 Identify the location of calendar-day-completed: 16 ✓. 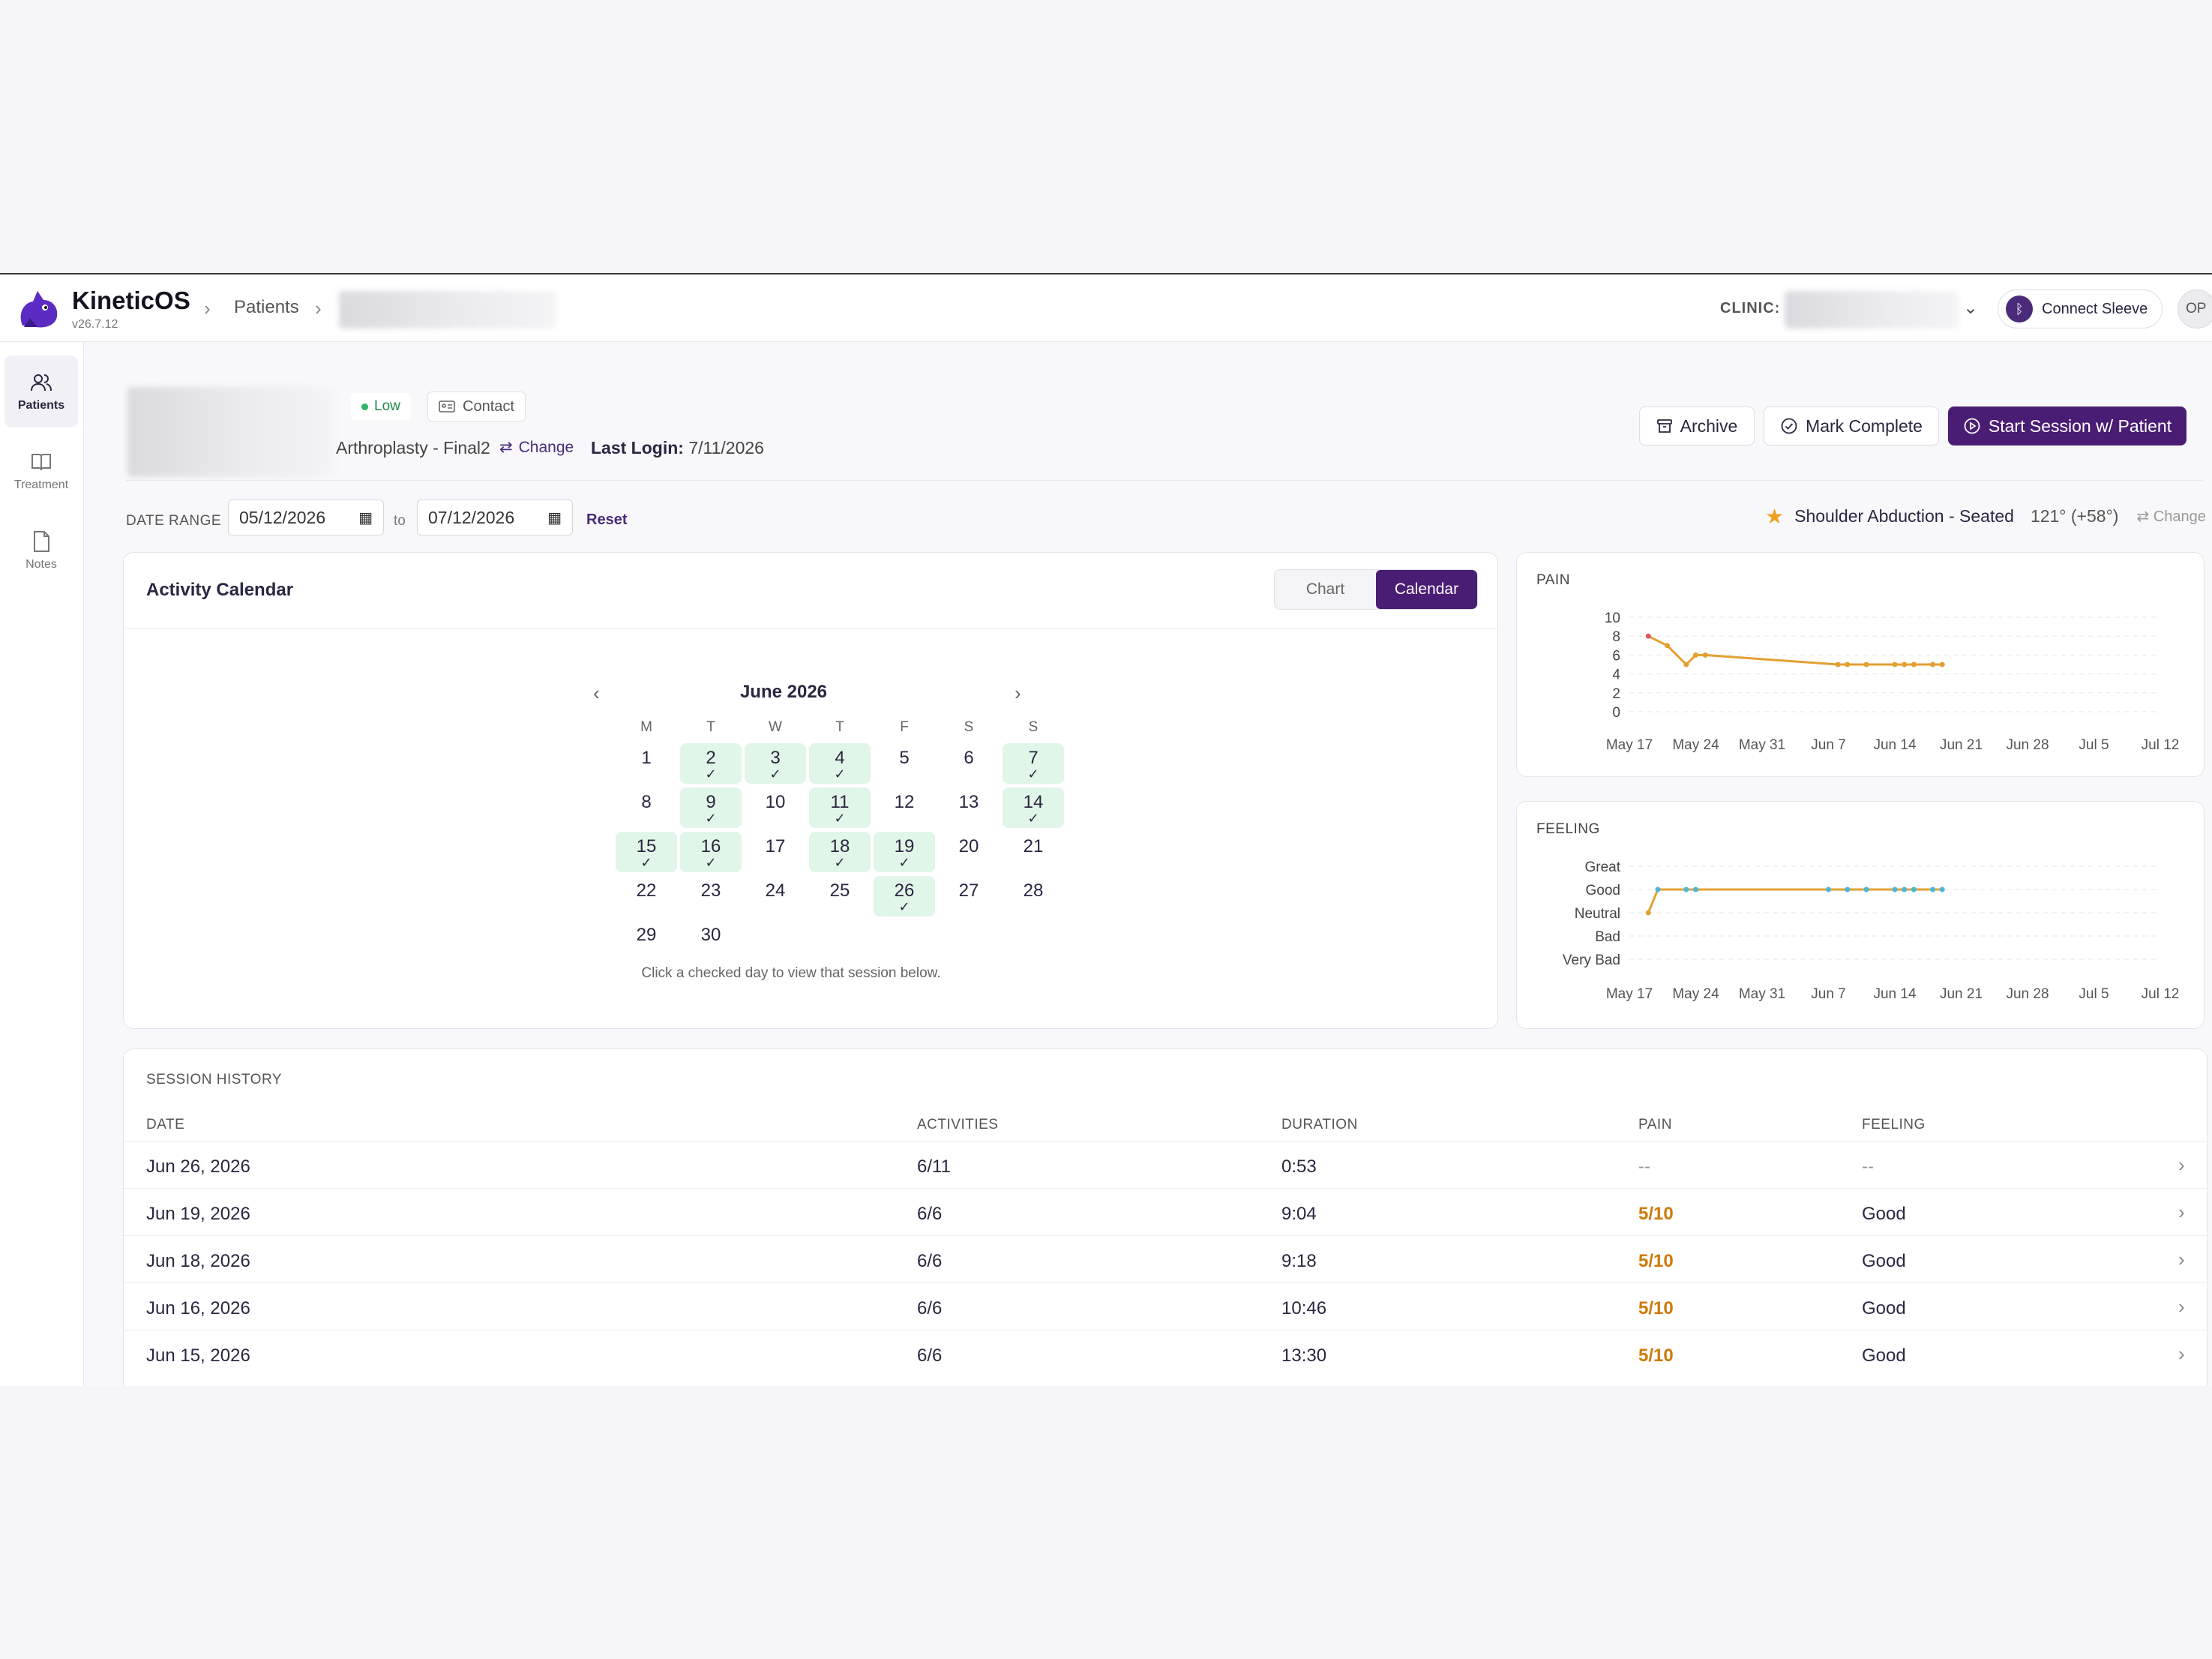
(711, 852).